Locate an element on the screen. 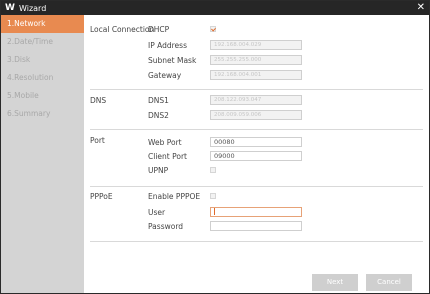 The image size is (430, 294). dns-label: DNS is located at coordinates (98, 100).